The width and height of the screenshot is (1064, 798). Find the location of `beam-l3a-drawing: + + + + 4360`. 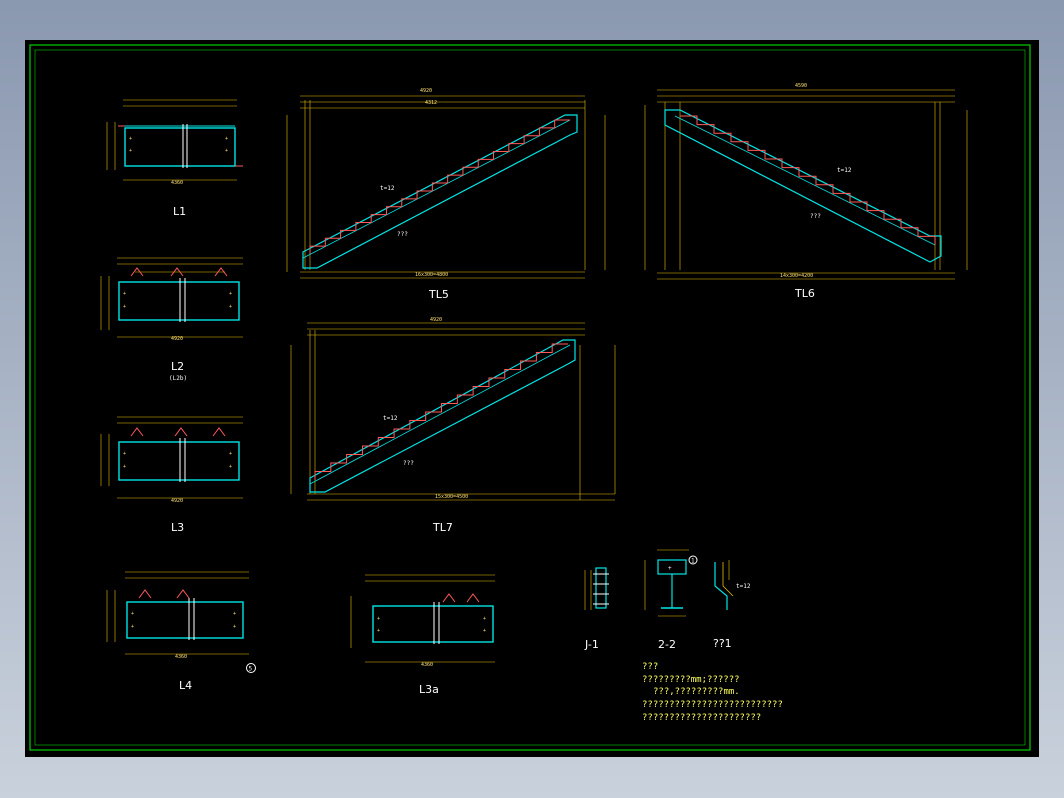

beam-l3a-drawing: + + + + 4360 is located at coordinates (422, 621).